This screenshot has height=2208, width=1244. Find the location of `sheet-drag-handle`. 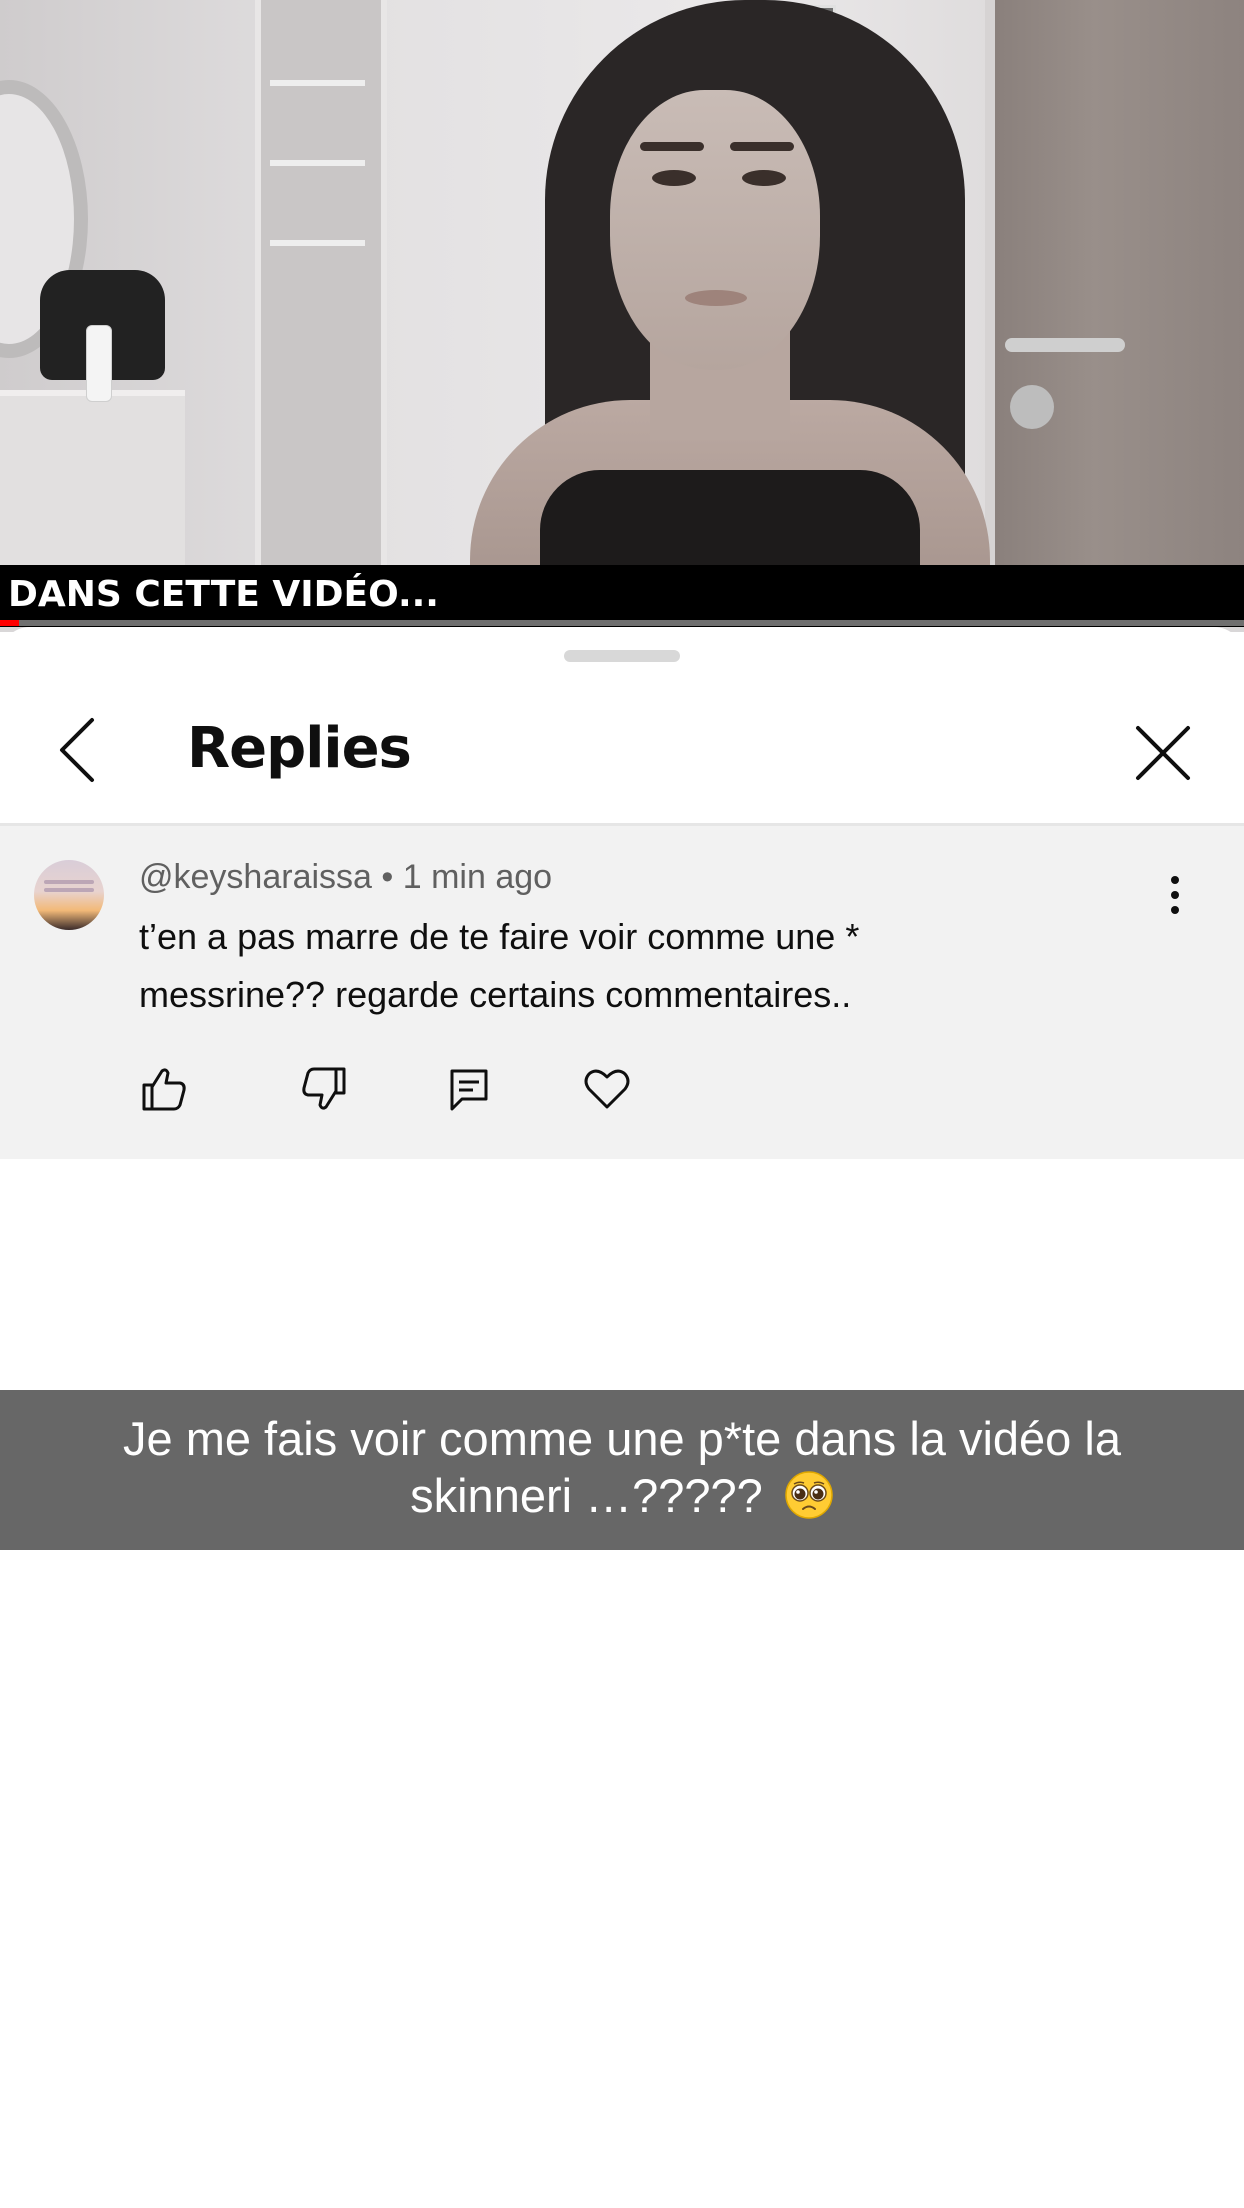

sheet-drag-handle is located at coordinates (622, 656).